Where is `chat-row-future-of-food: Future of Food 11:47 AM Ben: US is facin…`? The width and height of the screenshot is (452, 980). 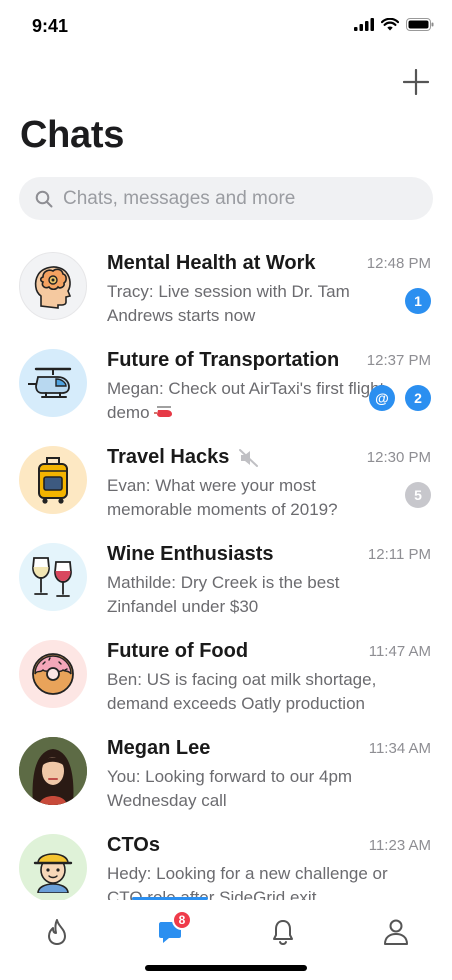
chat-row-future-of-food: Future of Food 11:47 AM Ben: US is facin… is located at coordinates (226, 676).